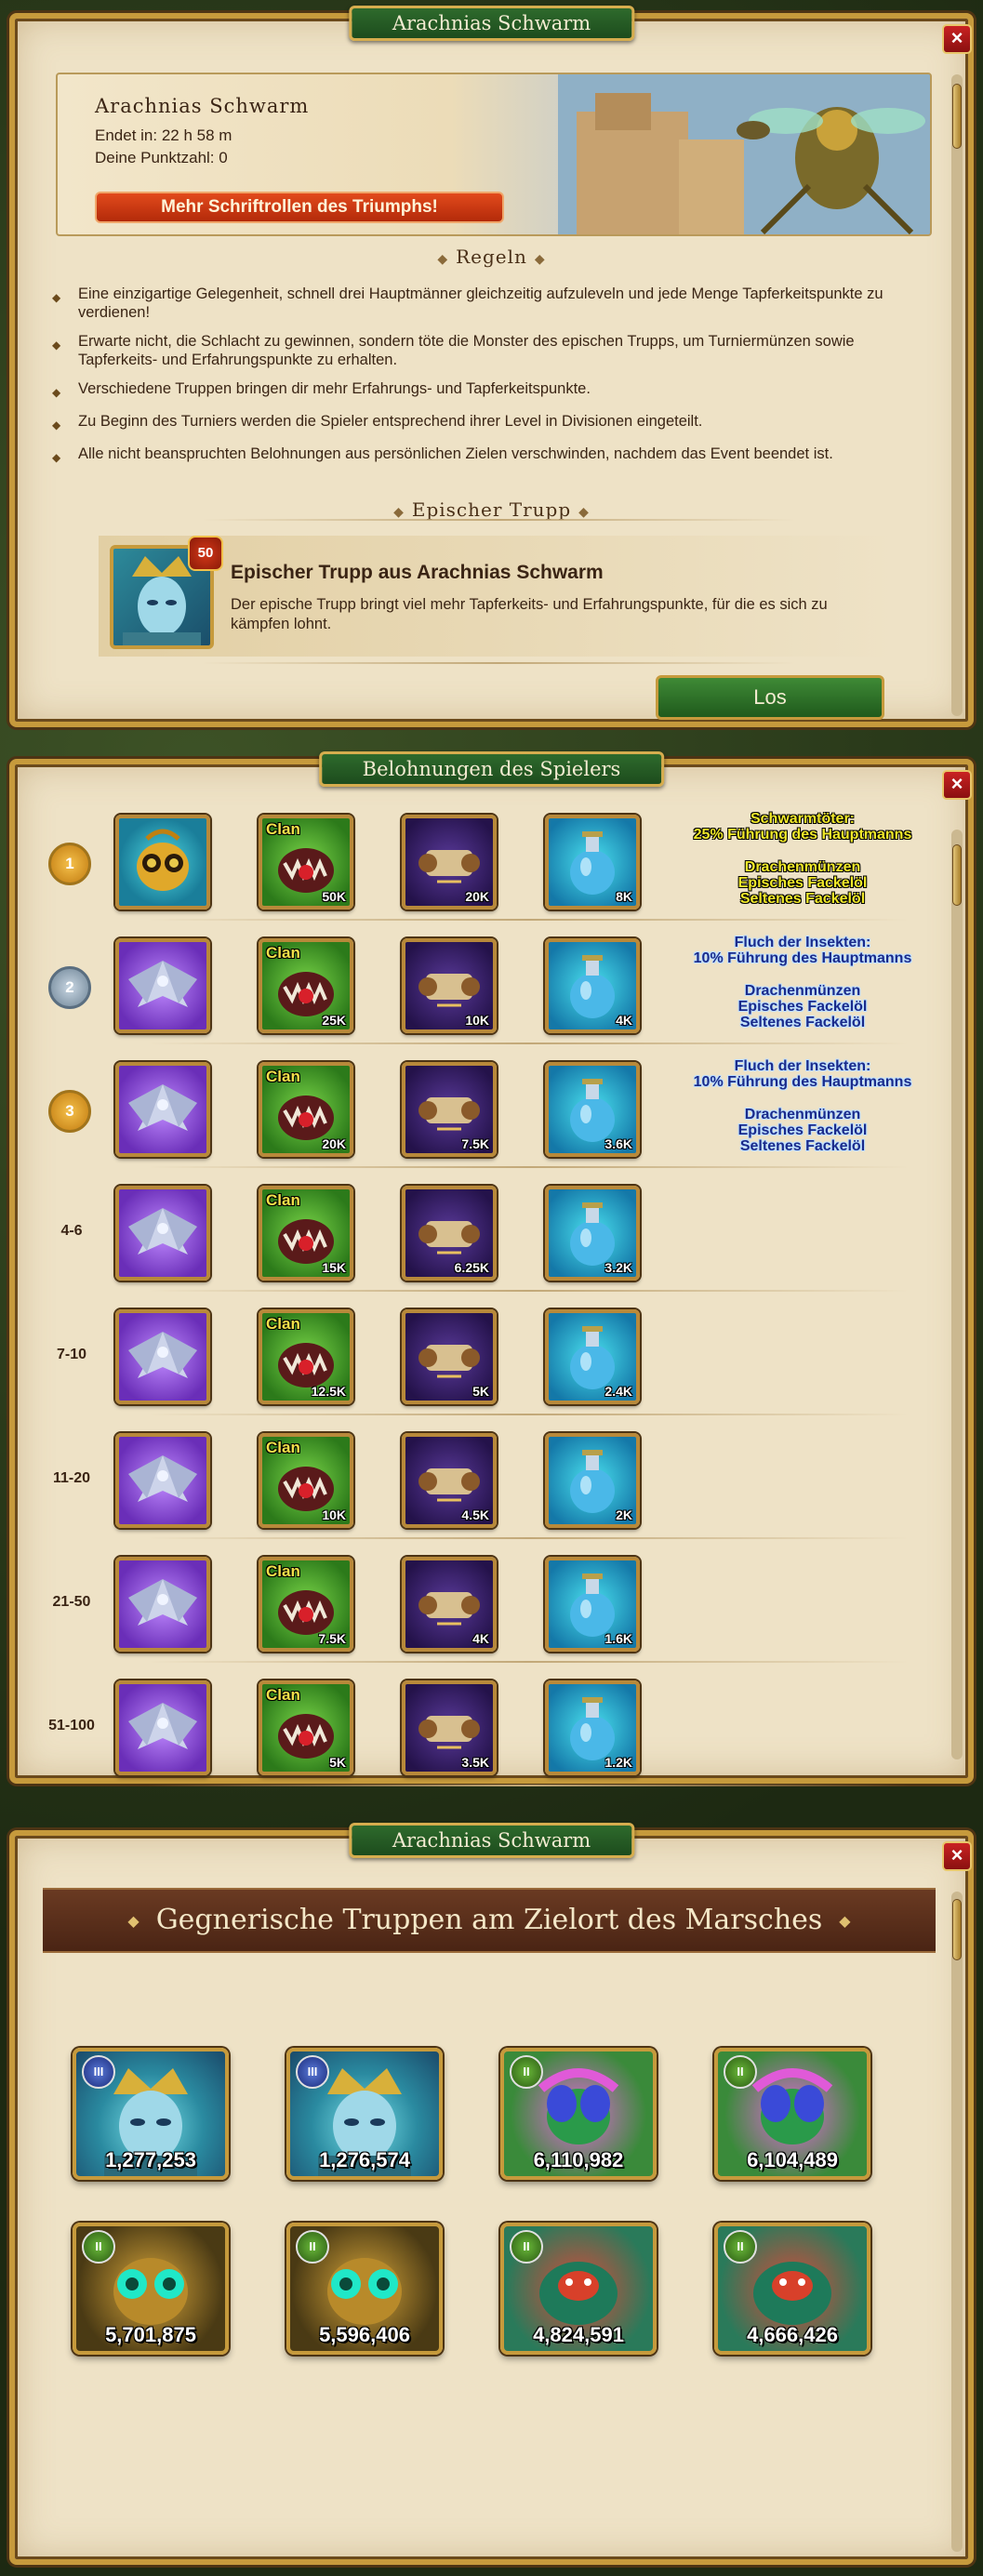 The width and height of the screenshot is (983, 2576). Describe the element at coordinates (792, 2159) in the screenshot. I see `troop-strength: 6,104,489` at that location.